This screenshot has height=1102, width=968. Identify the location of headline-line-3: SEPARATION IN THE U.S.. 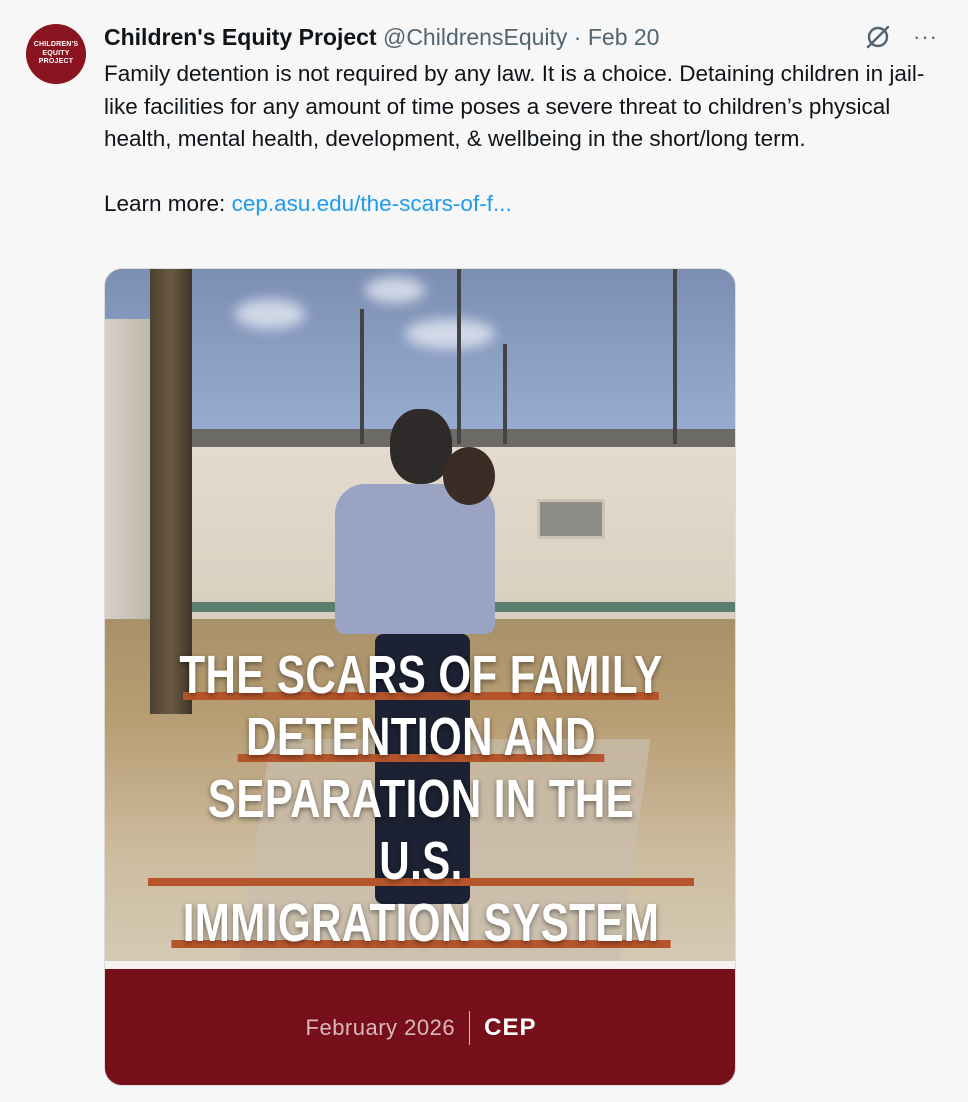
(421, 830).